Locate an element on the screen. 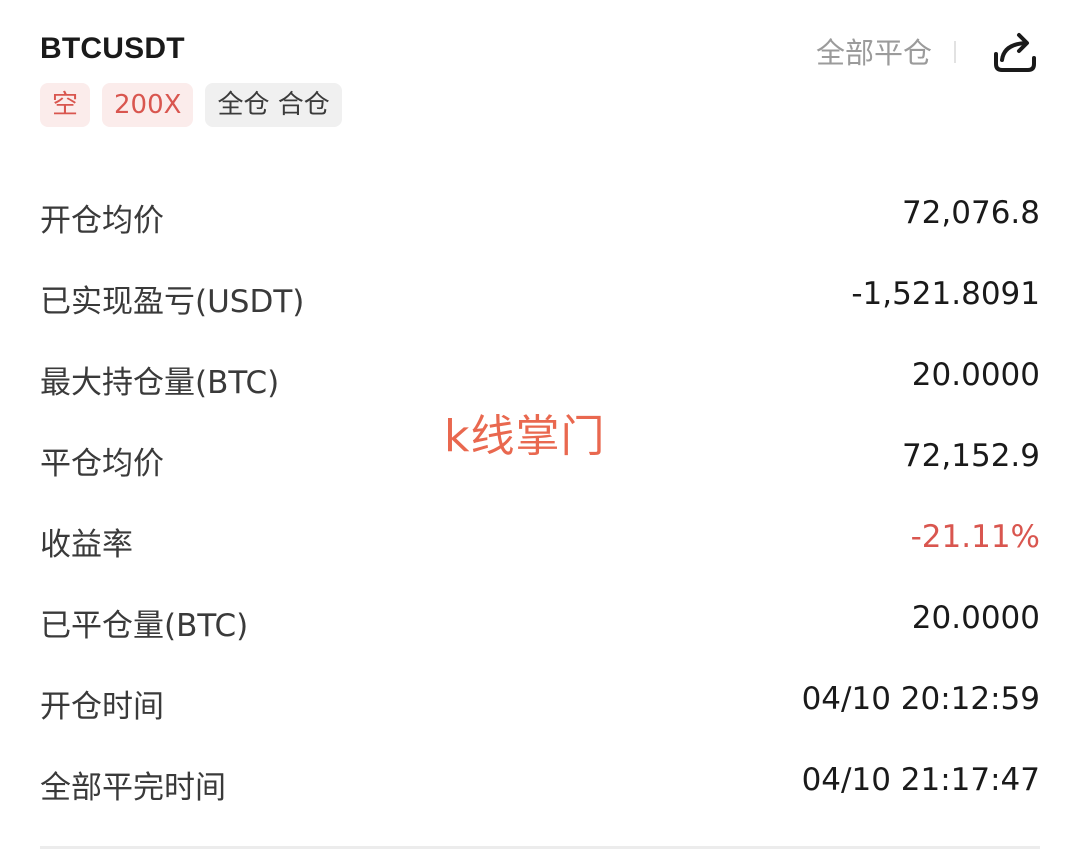  header-divider is located at coordinates (955, 52).